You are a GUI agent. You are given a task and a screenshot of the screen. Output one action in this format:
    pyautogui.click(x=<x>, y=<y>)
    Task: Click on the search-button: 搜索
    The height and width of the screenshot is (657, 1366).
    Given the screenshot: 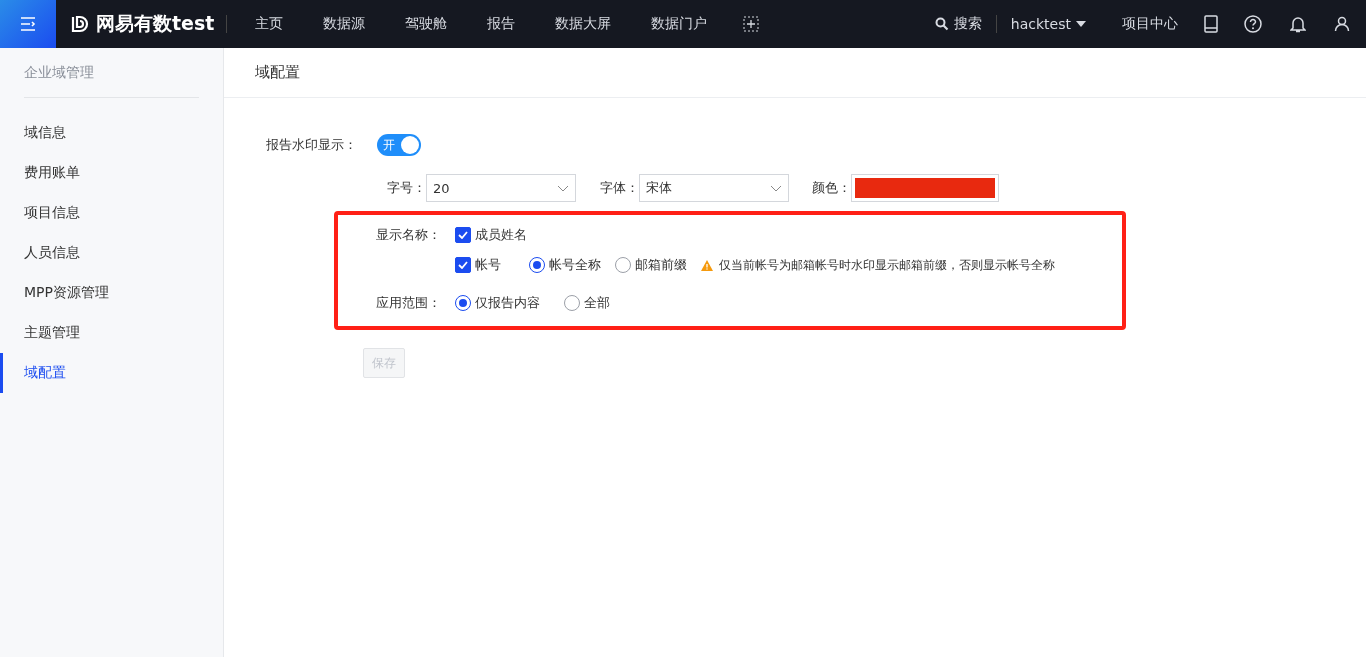 What is the action you would take?
    pyautogui.click(x=958, y=24)
    